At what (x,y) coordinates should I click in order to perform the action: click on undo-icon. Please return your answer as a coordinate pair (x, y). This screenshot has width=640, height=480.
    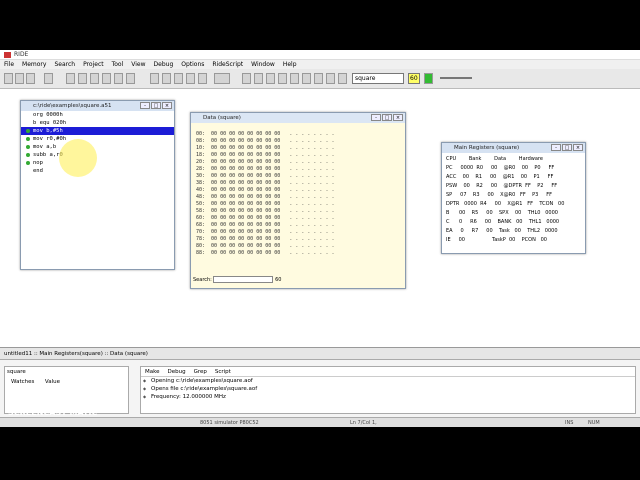
    Looking at the image, I should click on (70, 78).